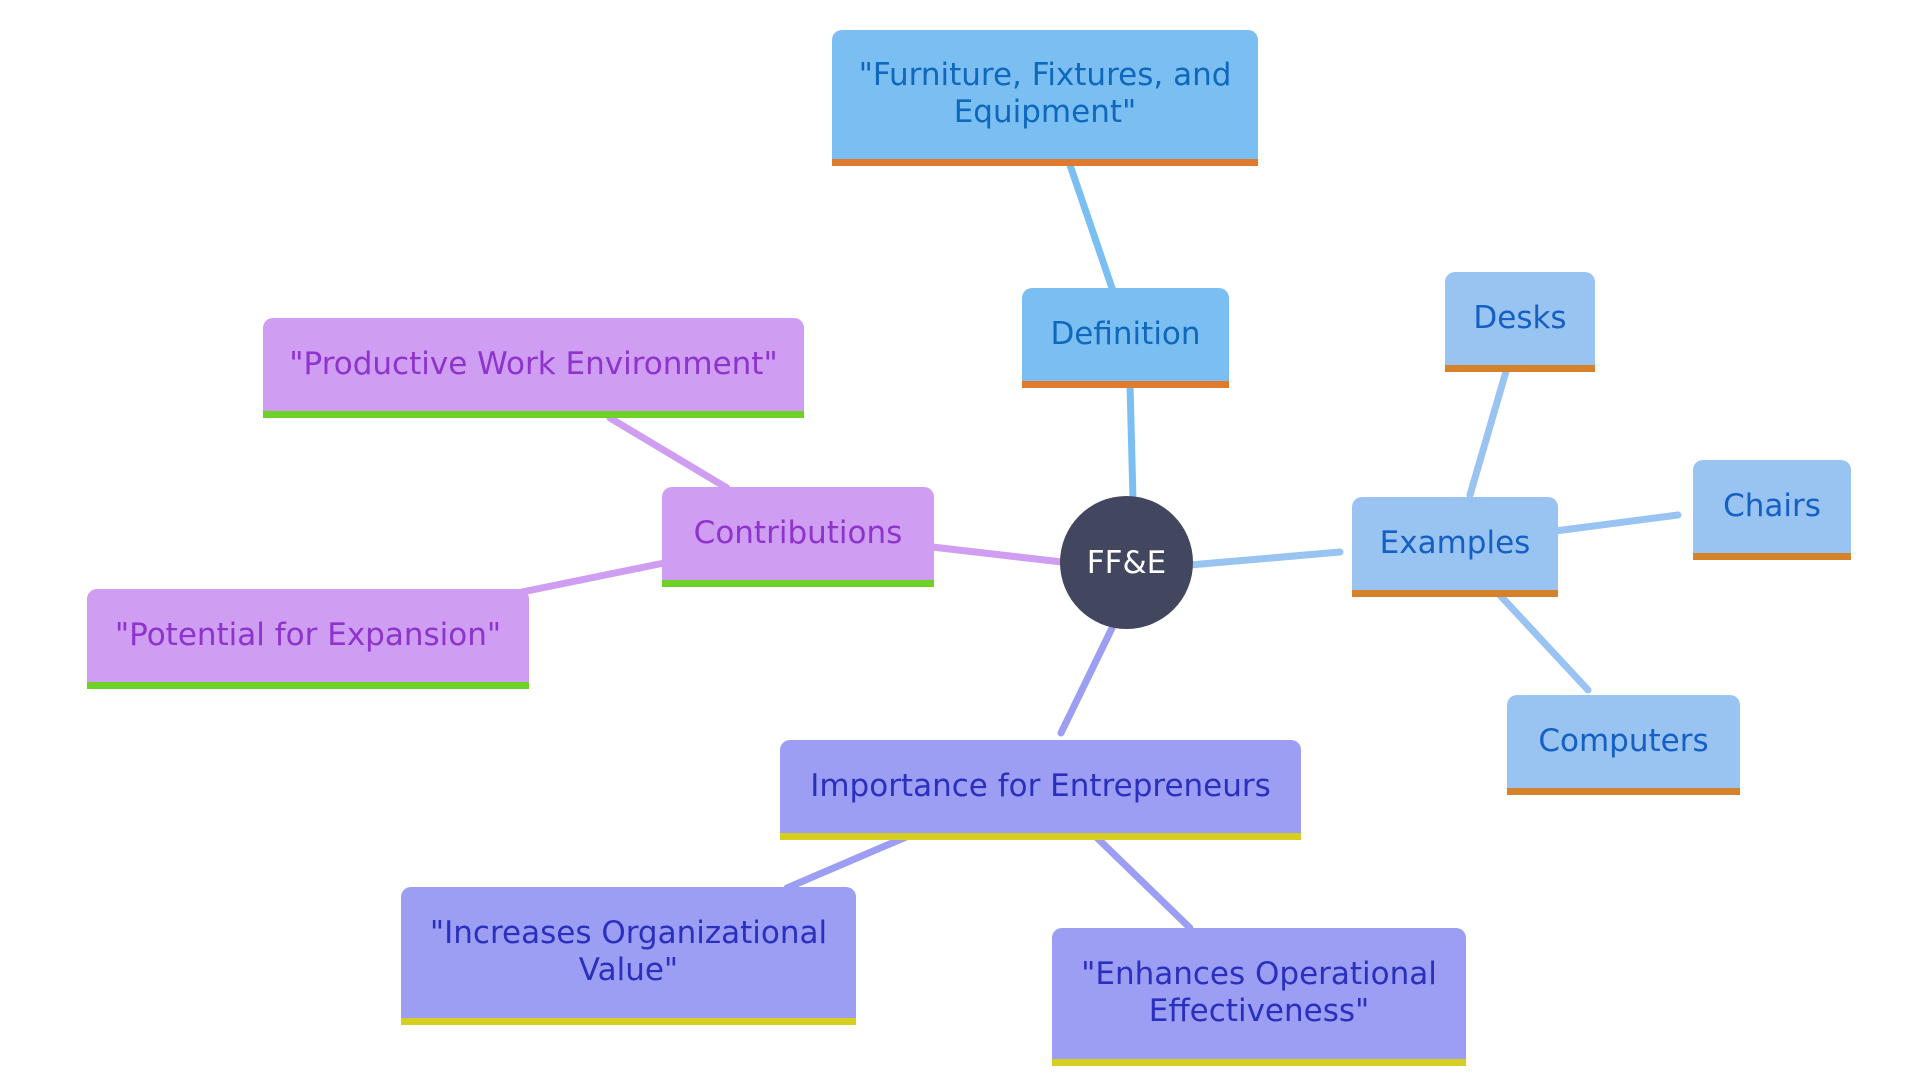 Image resolution: width=1920 pixels, height=1080 pixels. What do you see at coordinates (1045, 93) in the screenshot?
I see `node-label: "Furniture, Fixtures, and Equipment"` at bounding box center [1045, 93].